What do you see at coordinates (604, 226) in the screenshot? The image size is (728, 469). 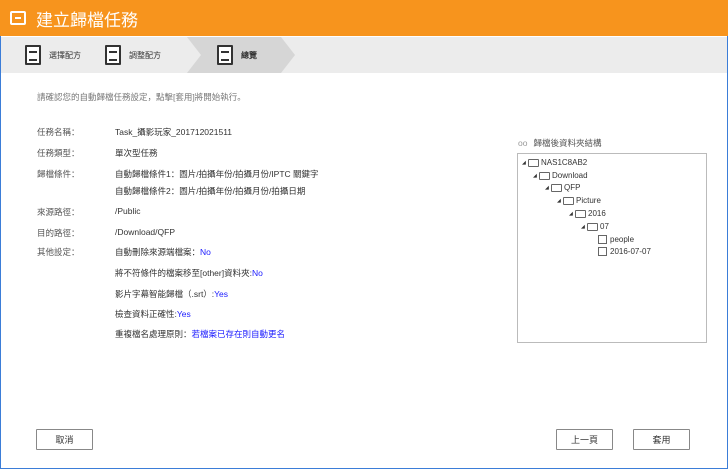 I see `node-label: 07` at bounding box center [604, 226].